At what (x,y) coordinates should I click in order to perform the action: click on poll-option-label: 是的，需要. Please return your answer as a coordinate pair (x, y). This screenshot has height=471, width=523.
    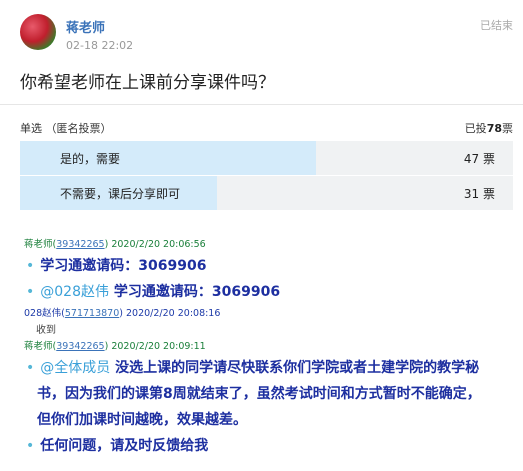
    Looking at the image, I should click on (90, 159).